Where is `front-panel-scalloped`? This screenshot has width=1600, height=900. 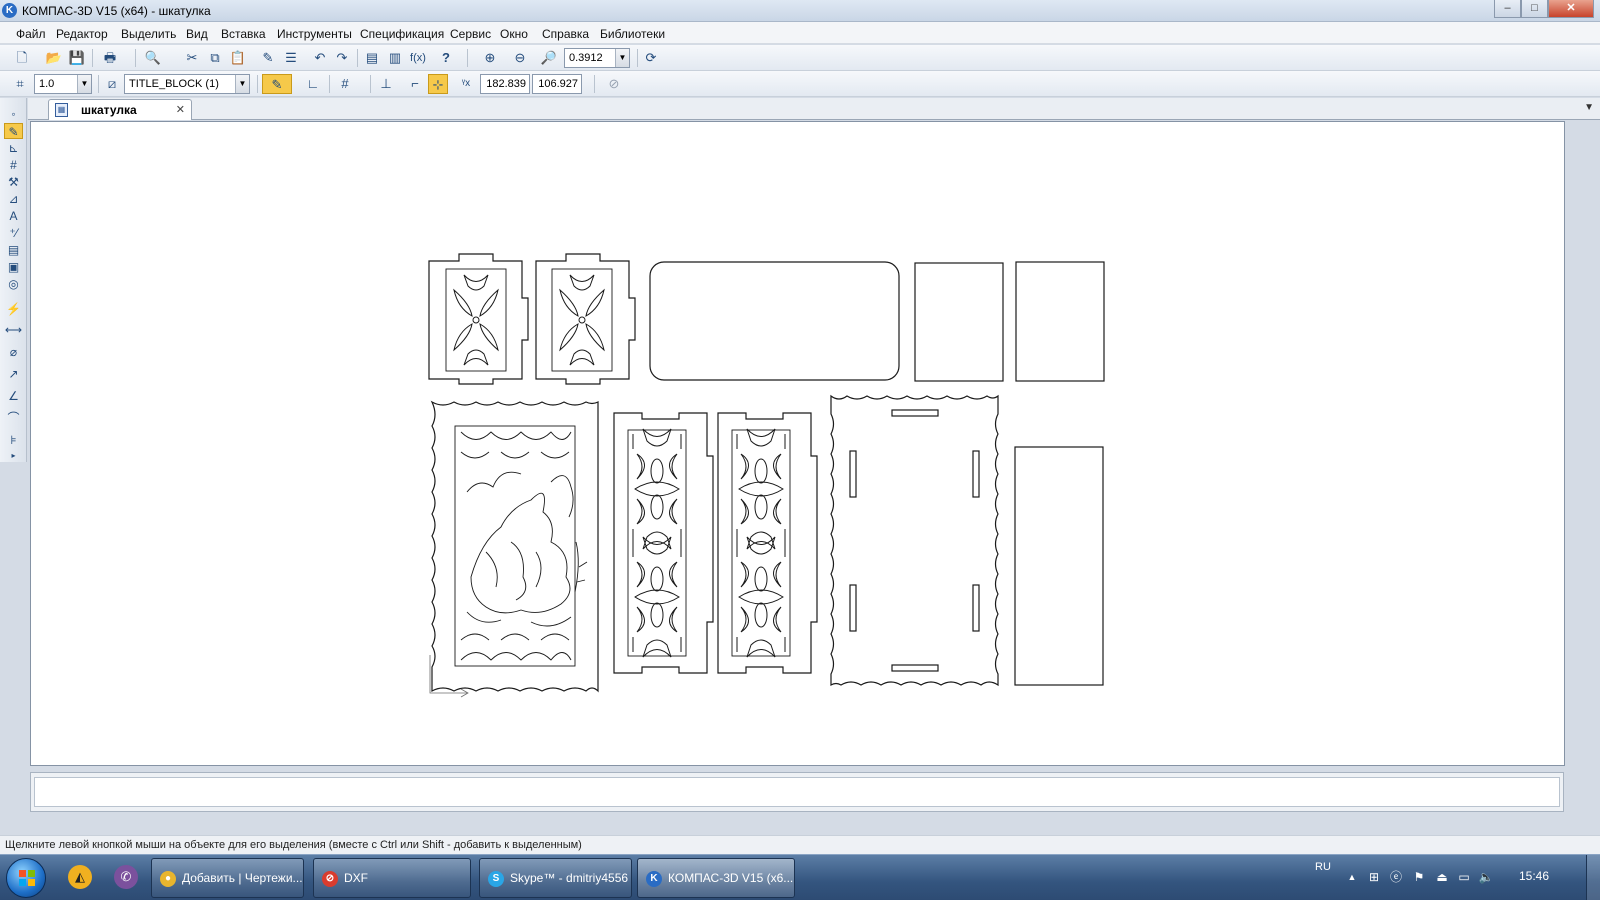
front-panel-scalloped is located at coordinates (514, 546).